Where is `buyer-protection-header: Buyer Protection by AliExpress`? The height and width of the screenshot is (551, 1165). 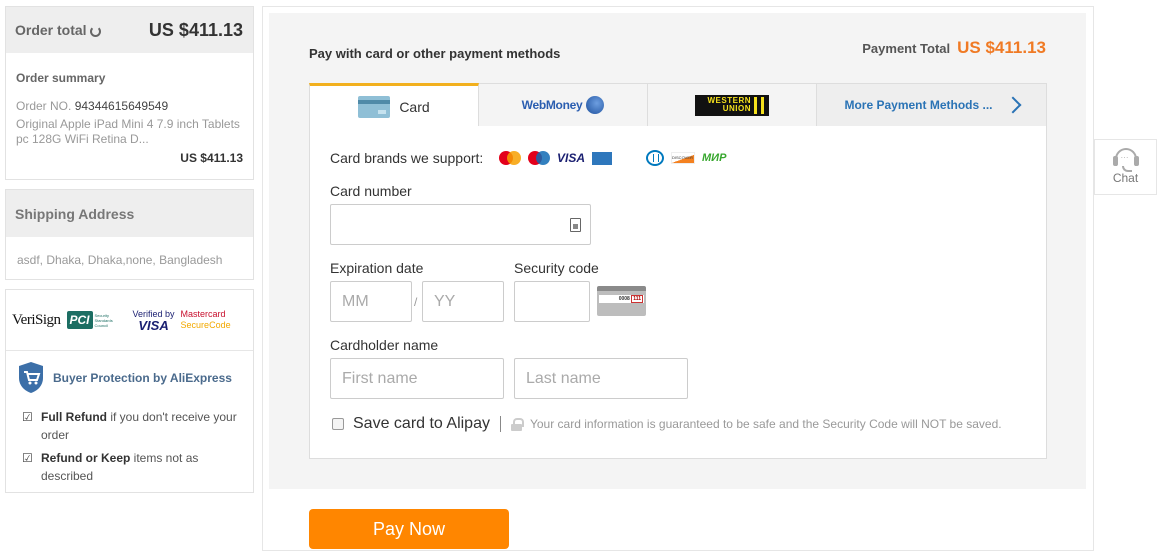
buyer-protection-header: Buyer Protection by AliExpress is located at coordinates (129, 372).